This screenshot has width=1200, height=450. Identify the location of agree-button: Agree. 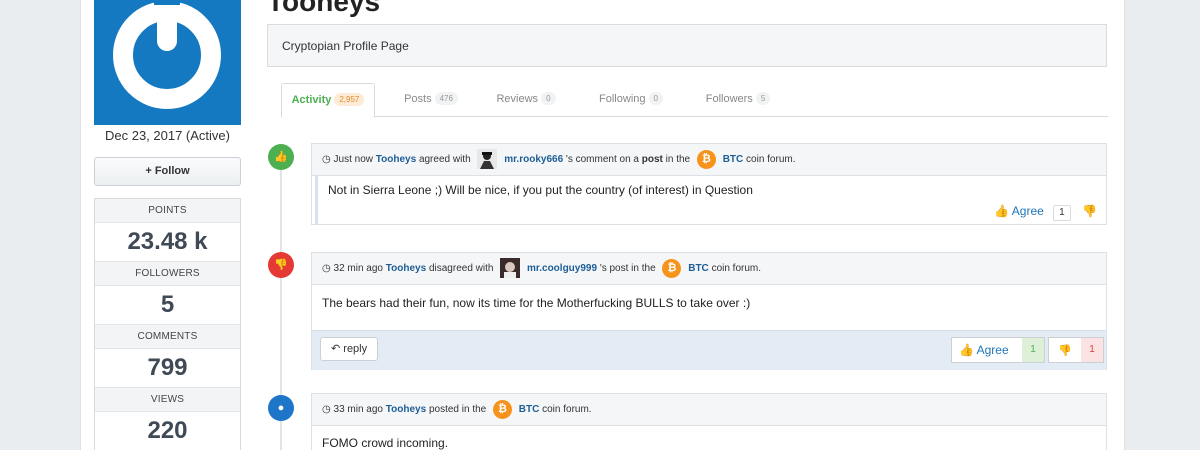
(1028, 211).